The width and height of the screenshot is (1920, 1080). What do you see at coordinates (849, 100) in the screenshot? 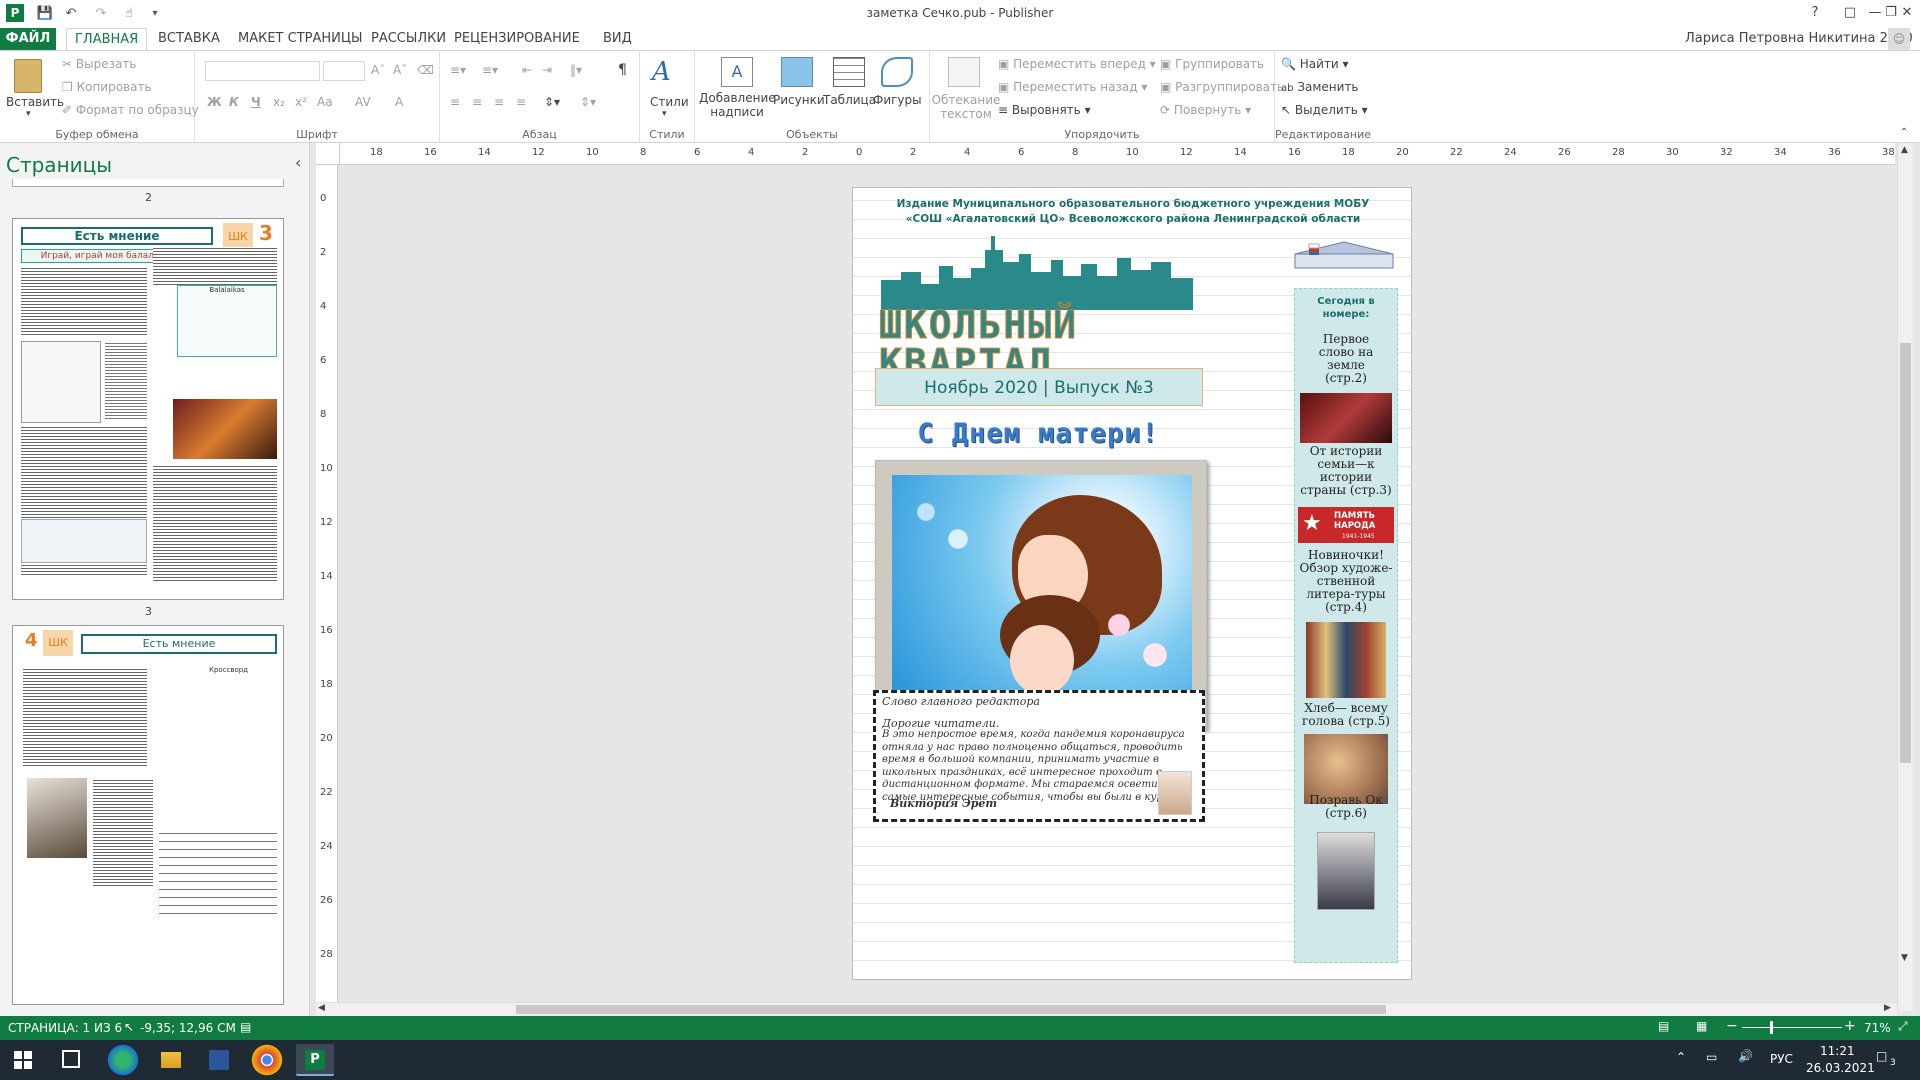
I see `table-button: Таблица` at bounding box center [849, 100].